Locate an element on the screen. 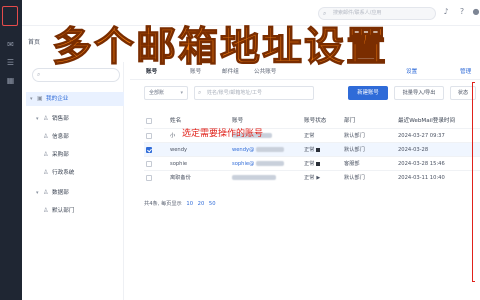 The image size is (480, 300). annotation-bracket is located at coordinates (476, 182).